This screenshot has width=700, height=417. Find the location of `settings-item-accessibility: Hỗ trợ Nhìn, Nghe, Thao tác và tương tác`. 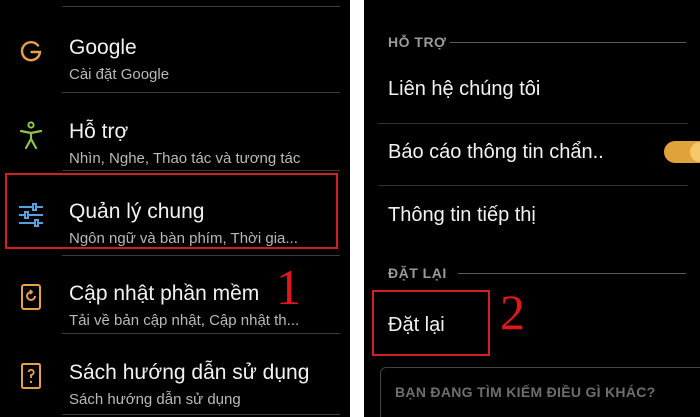

settings-item-accessibility: Hỗ trợ Nhìn, Nghe, Thao tác và tương tác is located at coordinates (175, 136).